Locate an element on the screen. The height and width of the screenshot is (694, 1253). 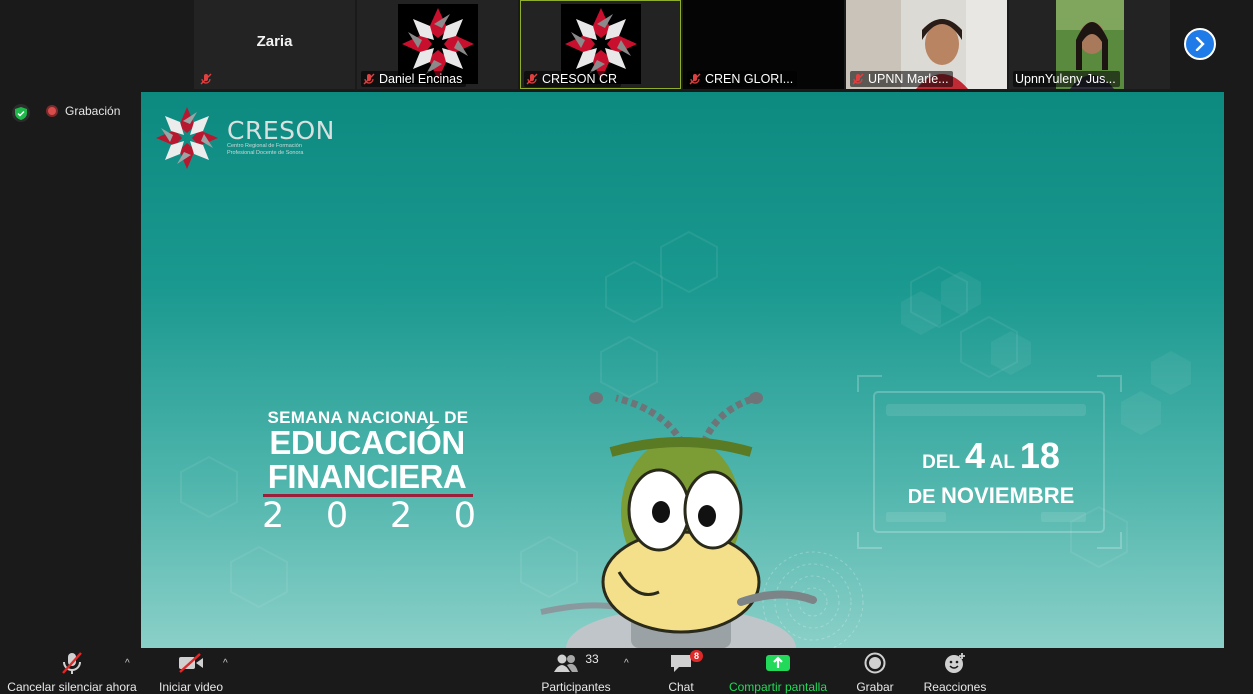
reactions-label: Reacciones is located at coordinates (955, 687).